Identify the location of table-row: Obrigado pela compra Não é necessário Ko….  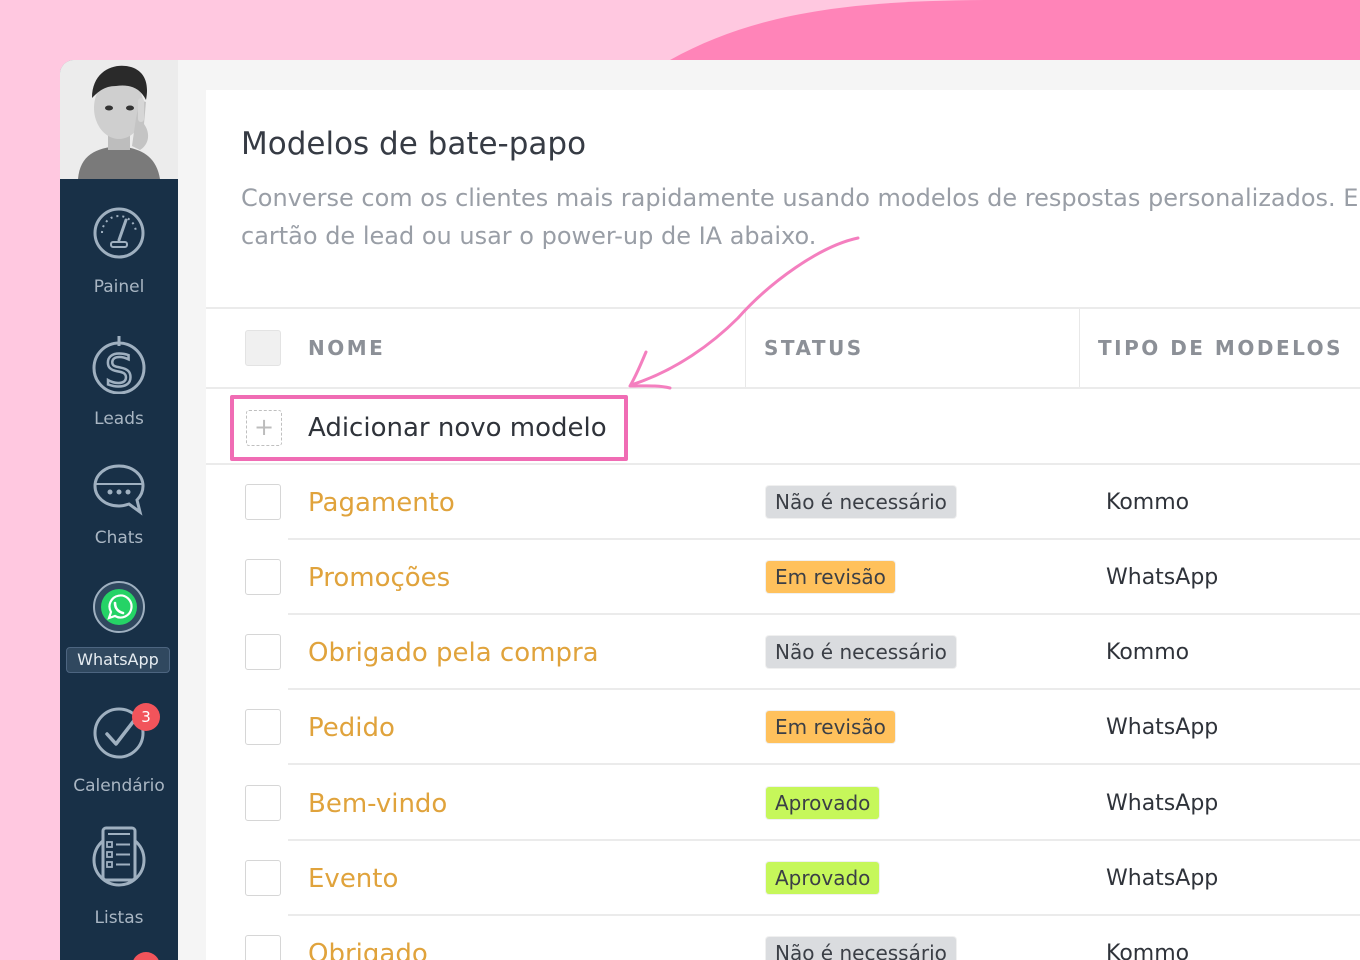
(783, 652).